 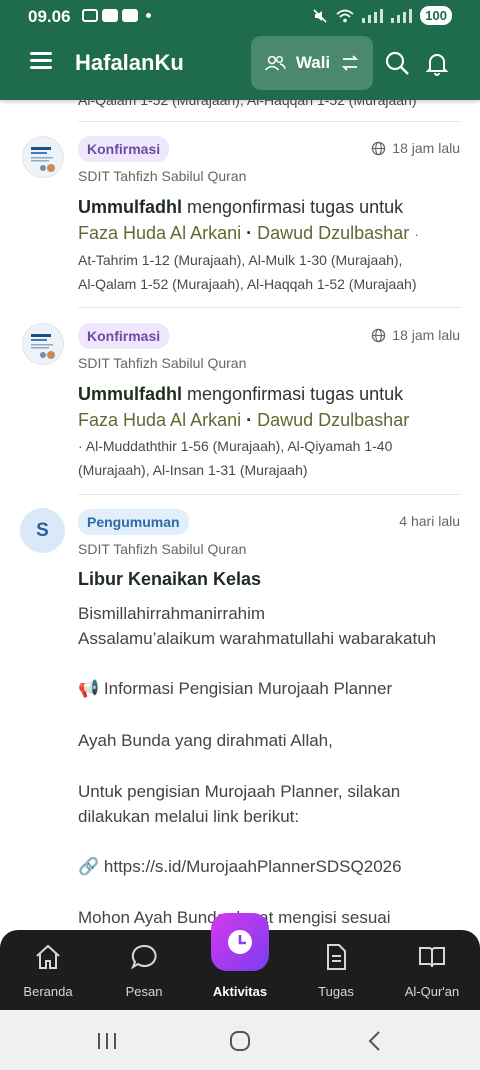 I want to click on wifi-icon, so click(x=345, y=15).